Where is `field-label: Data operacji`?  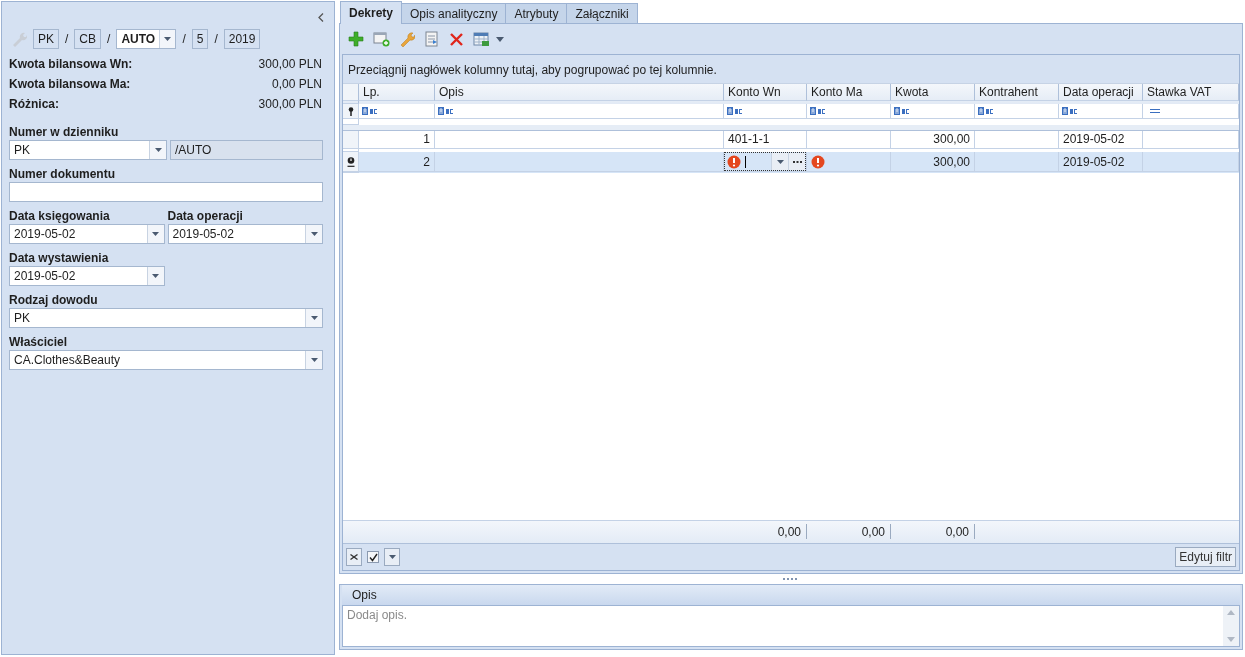 field-label: Data operacji is located at coordinates (205, 216).